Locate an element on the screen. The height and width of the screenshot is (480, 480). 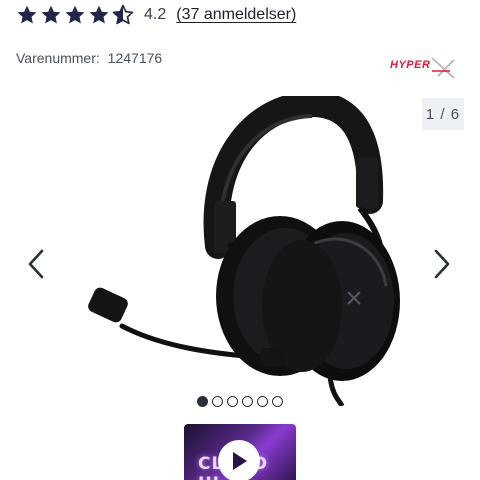
chevron-left-icon is located at coordinates (36, 264).